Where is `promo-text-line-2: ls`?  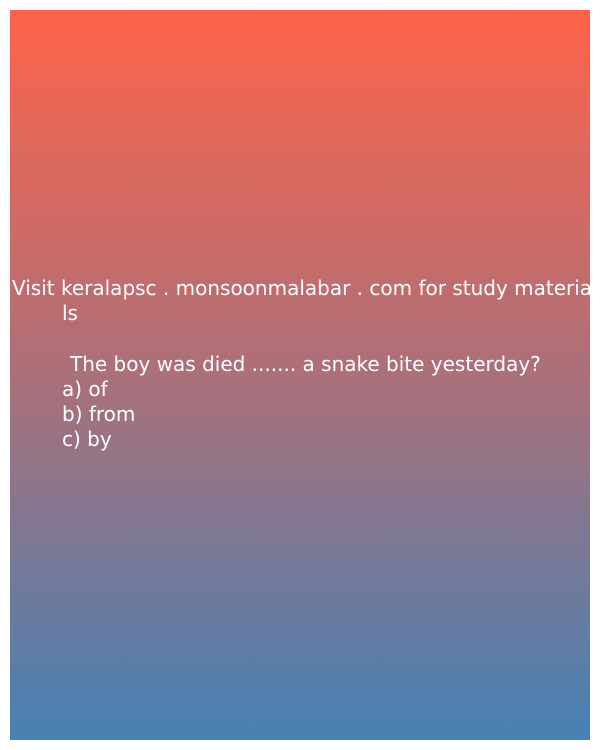
promo-text-line-2: ls is located at coordinates (70, 313).